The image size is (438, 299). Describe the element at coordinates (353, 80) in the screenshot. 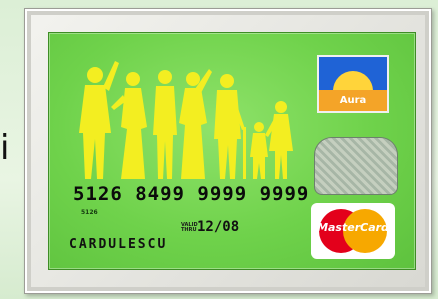

I see `sun-icon` at that location.